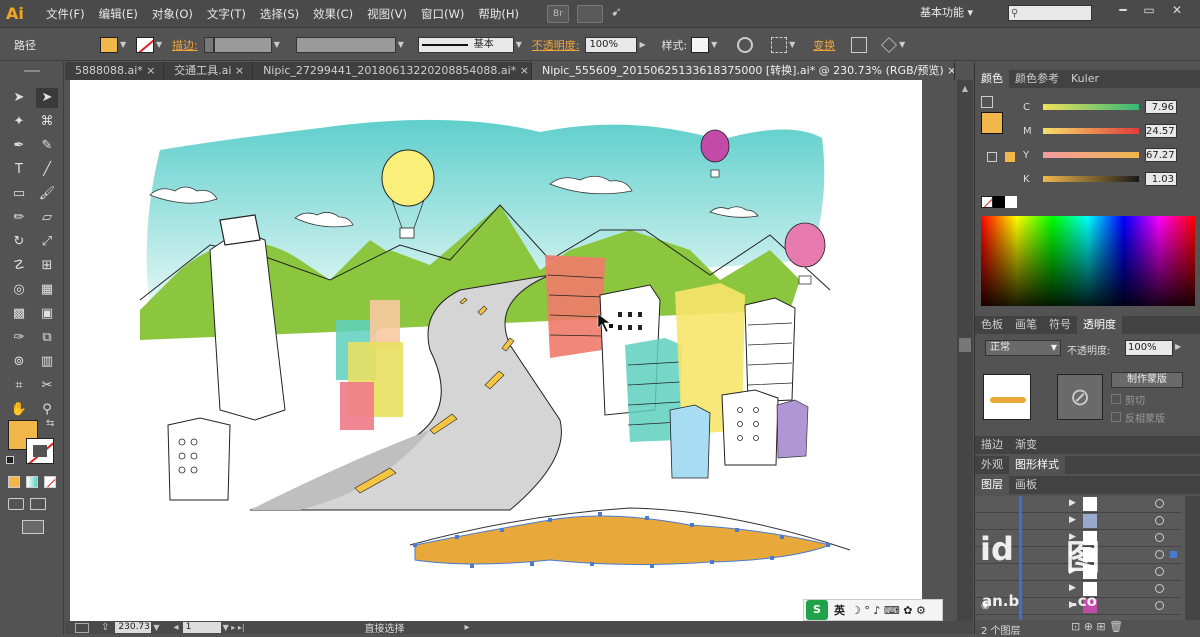 This screenshot has width=1200, height=637. I want to click on opacity-arrow-icon: ▶, so click(644, 45).